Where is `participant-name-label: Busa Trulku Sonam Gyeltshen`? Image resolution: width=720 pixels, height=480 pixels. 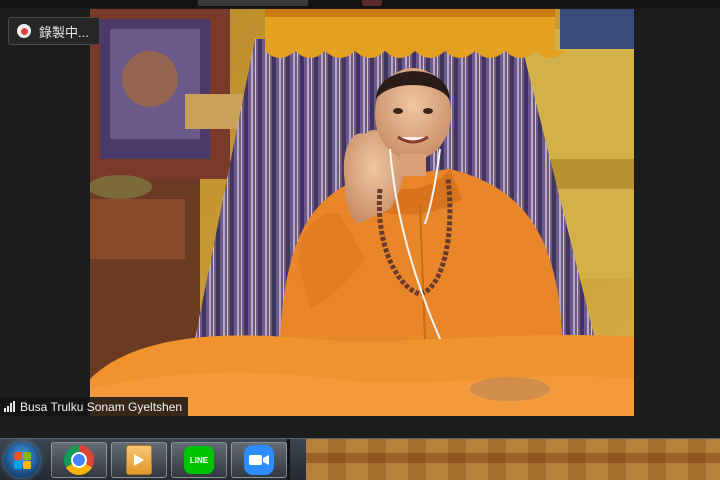 participant-name-label: Busa Trulku Sonam Gyeltshen is located at coordinates (94, 406).